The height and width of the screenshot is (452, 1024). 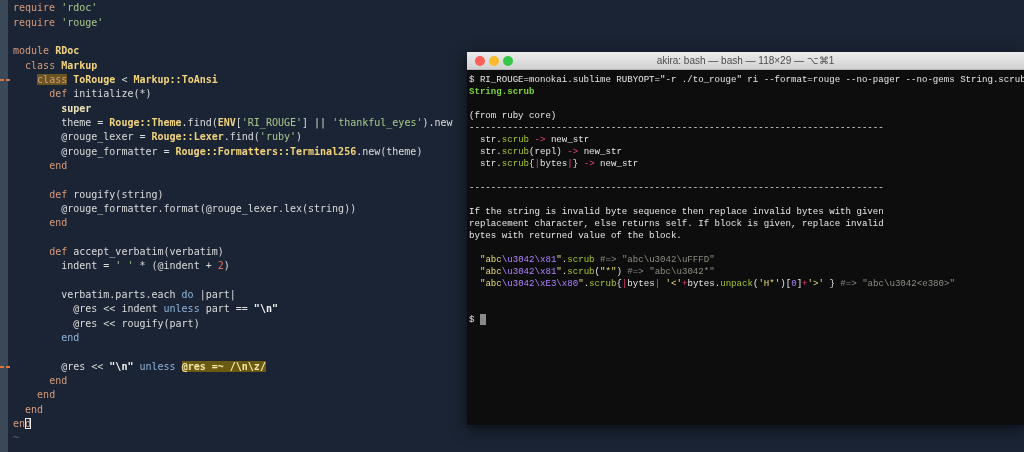 I want to click on code-line: def accept_verbatim(verbatim), so click(x=136, y=252).